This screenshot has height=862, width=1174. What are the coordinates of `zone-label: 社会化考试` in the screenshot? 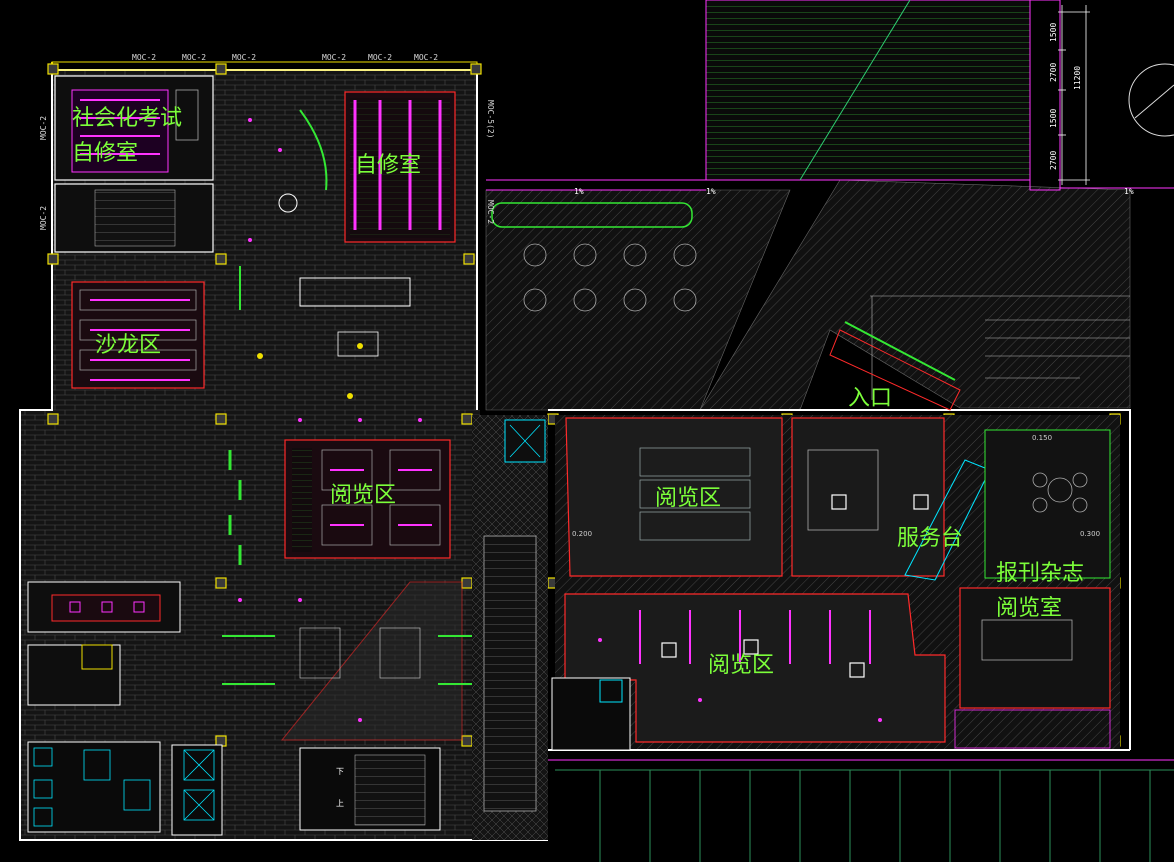 It's located at (127, 118).